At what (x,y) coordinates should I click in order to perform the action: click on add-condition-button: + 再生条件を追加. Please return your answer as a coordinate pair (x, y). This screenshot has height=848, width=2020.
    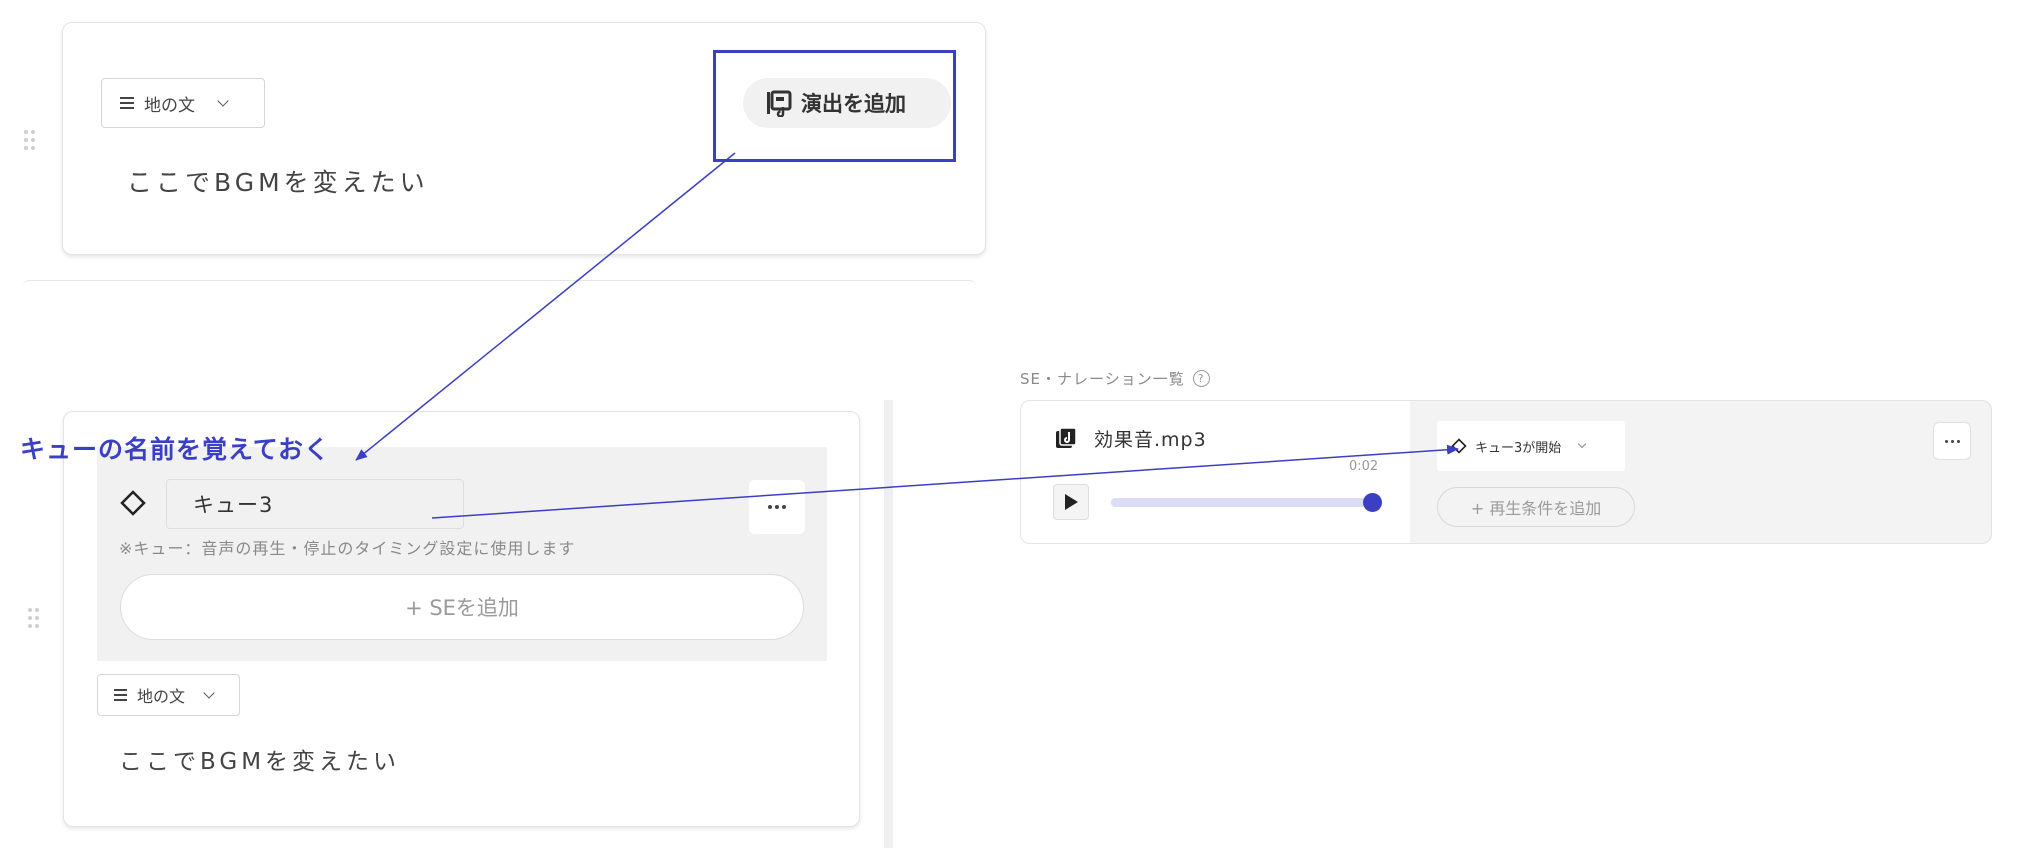
    Looking at the image, I should click on (1536, 507).